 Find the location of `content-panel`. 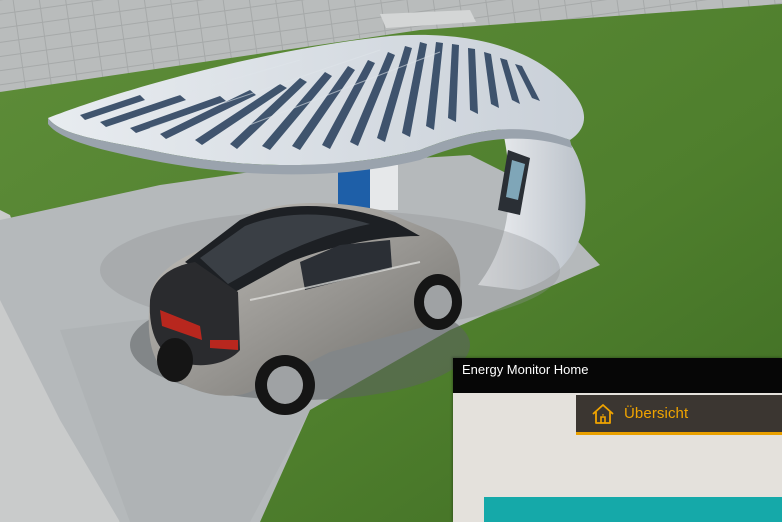

content-panel is located at coordinates (633, 509).